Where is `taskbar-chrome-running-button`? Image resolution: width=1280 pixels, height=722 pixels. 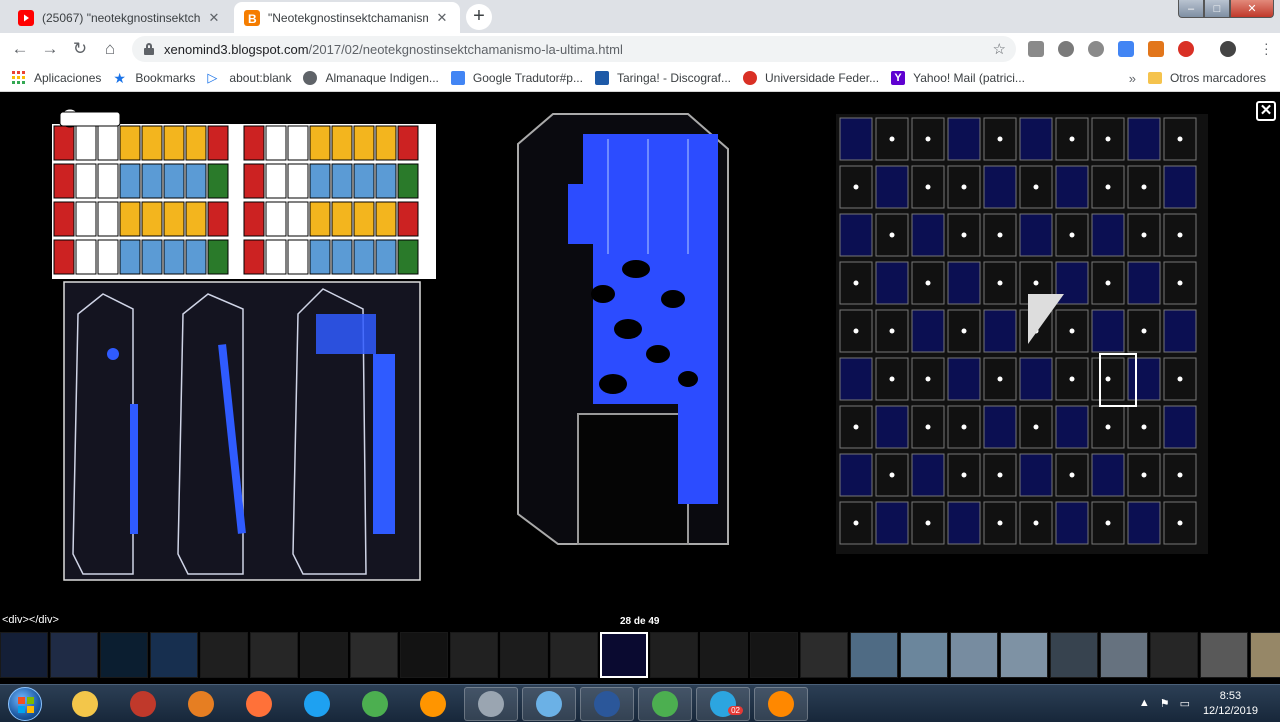
taskbar-chrome-running-button is located at coordinates (665, 704).